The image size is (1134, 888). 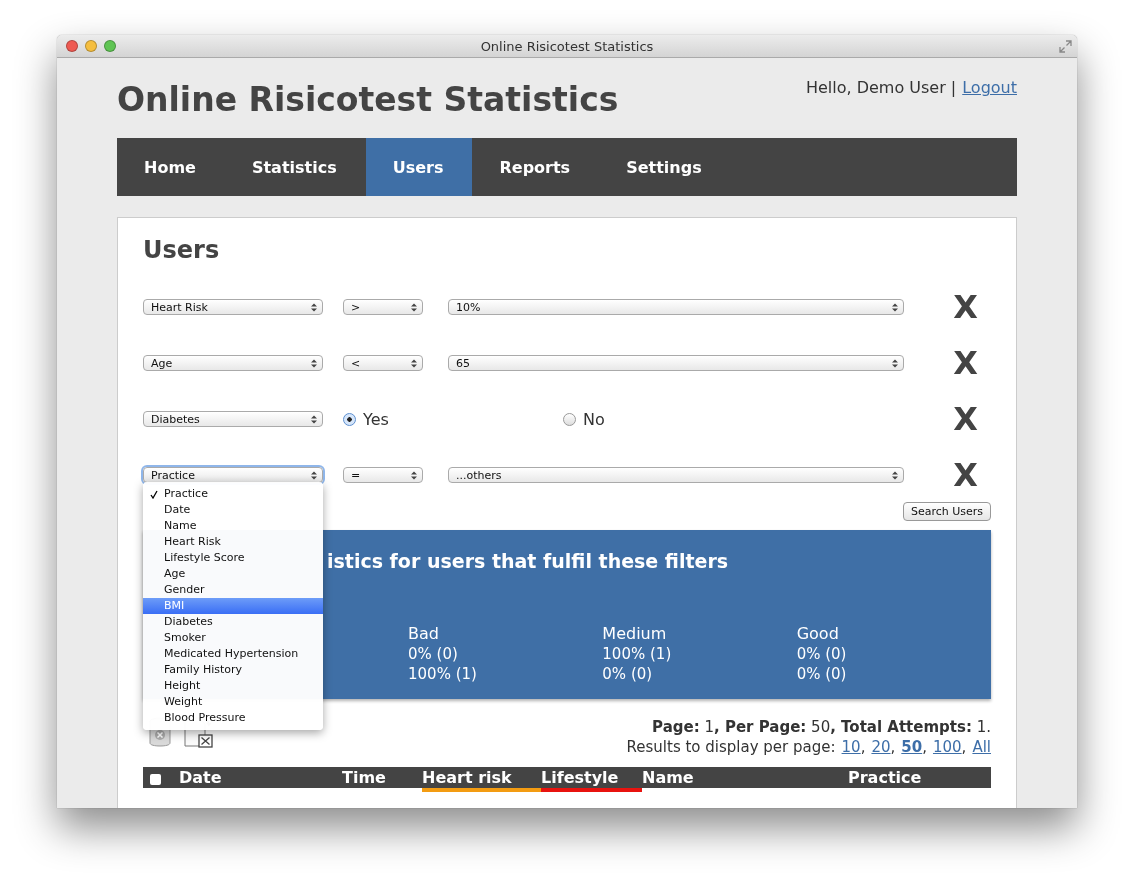 What do you see at coordinates (453, 419) in the screenshot?
I see `radio-option: Yes` at bounding box center [453, 419].